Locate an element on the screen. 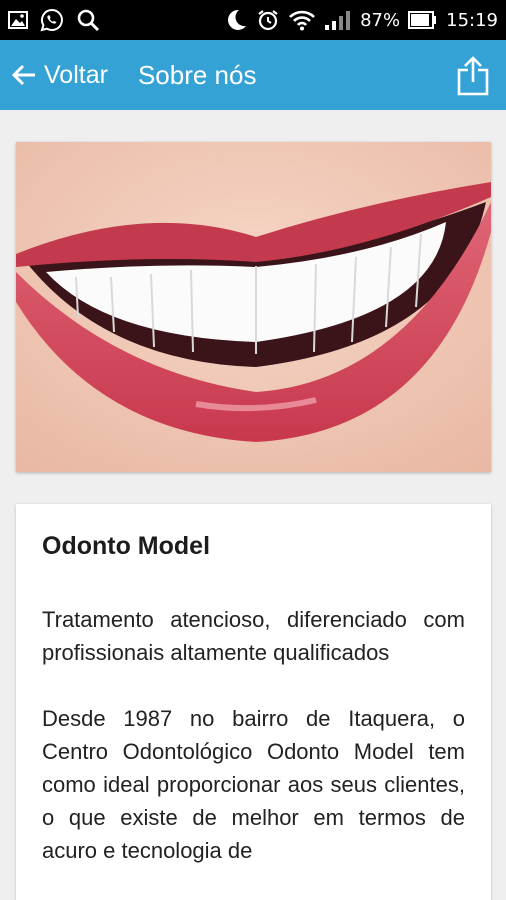 The image size is (506, 900). back-button: Voltar is located at coordinates (54, 75).